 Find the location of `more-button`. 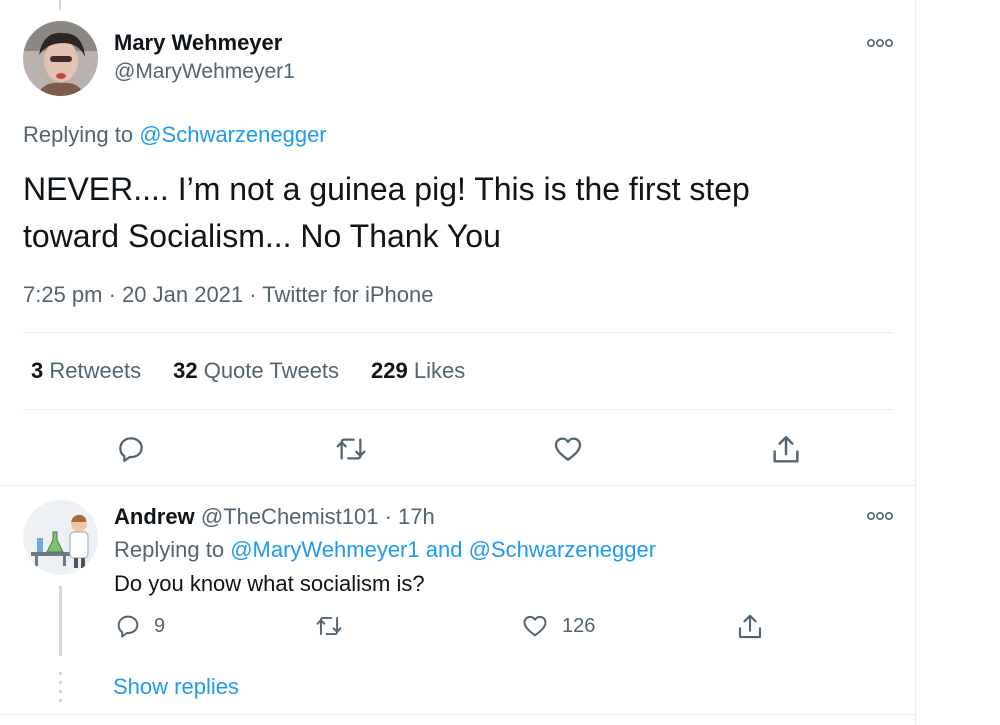

more-button is located at coordinates (880, 43).